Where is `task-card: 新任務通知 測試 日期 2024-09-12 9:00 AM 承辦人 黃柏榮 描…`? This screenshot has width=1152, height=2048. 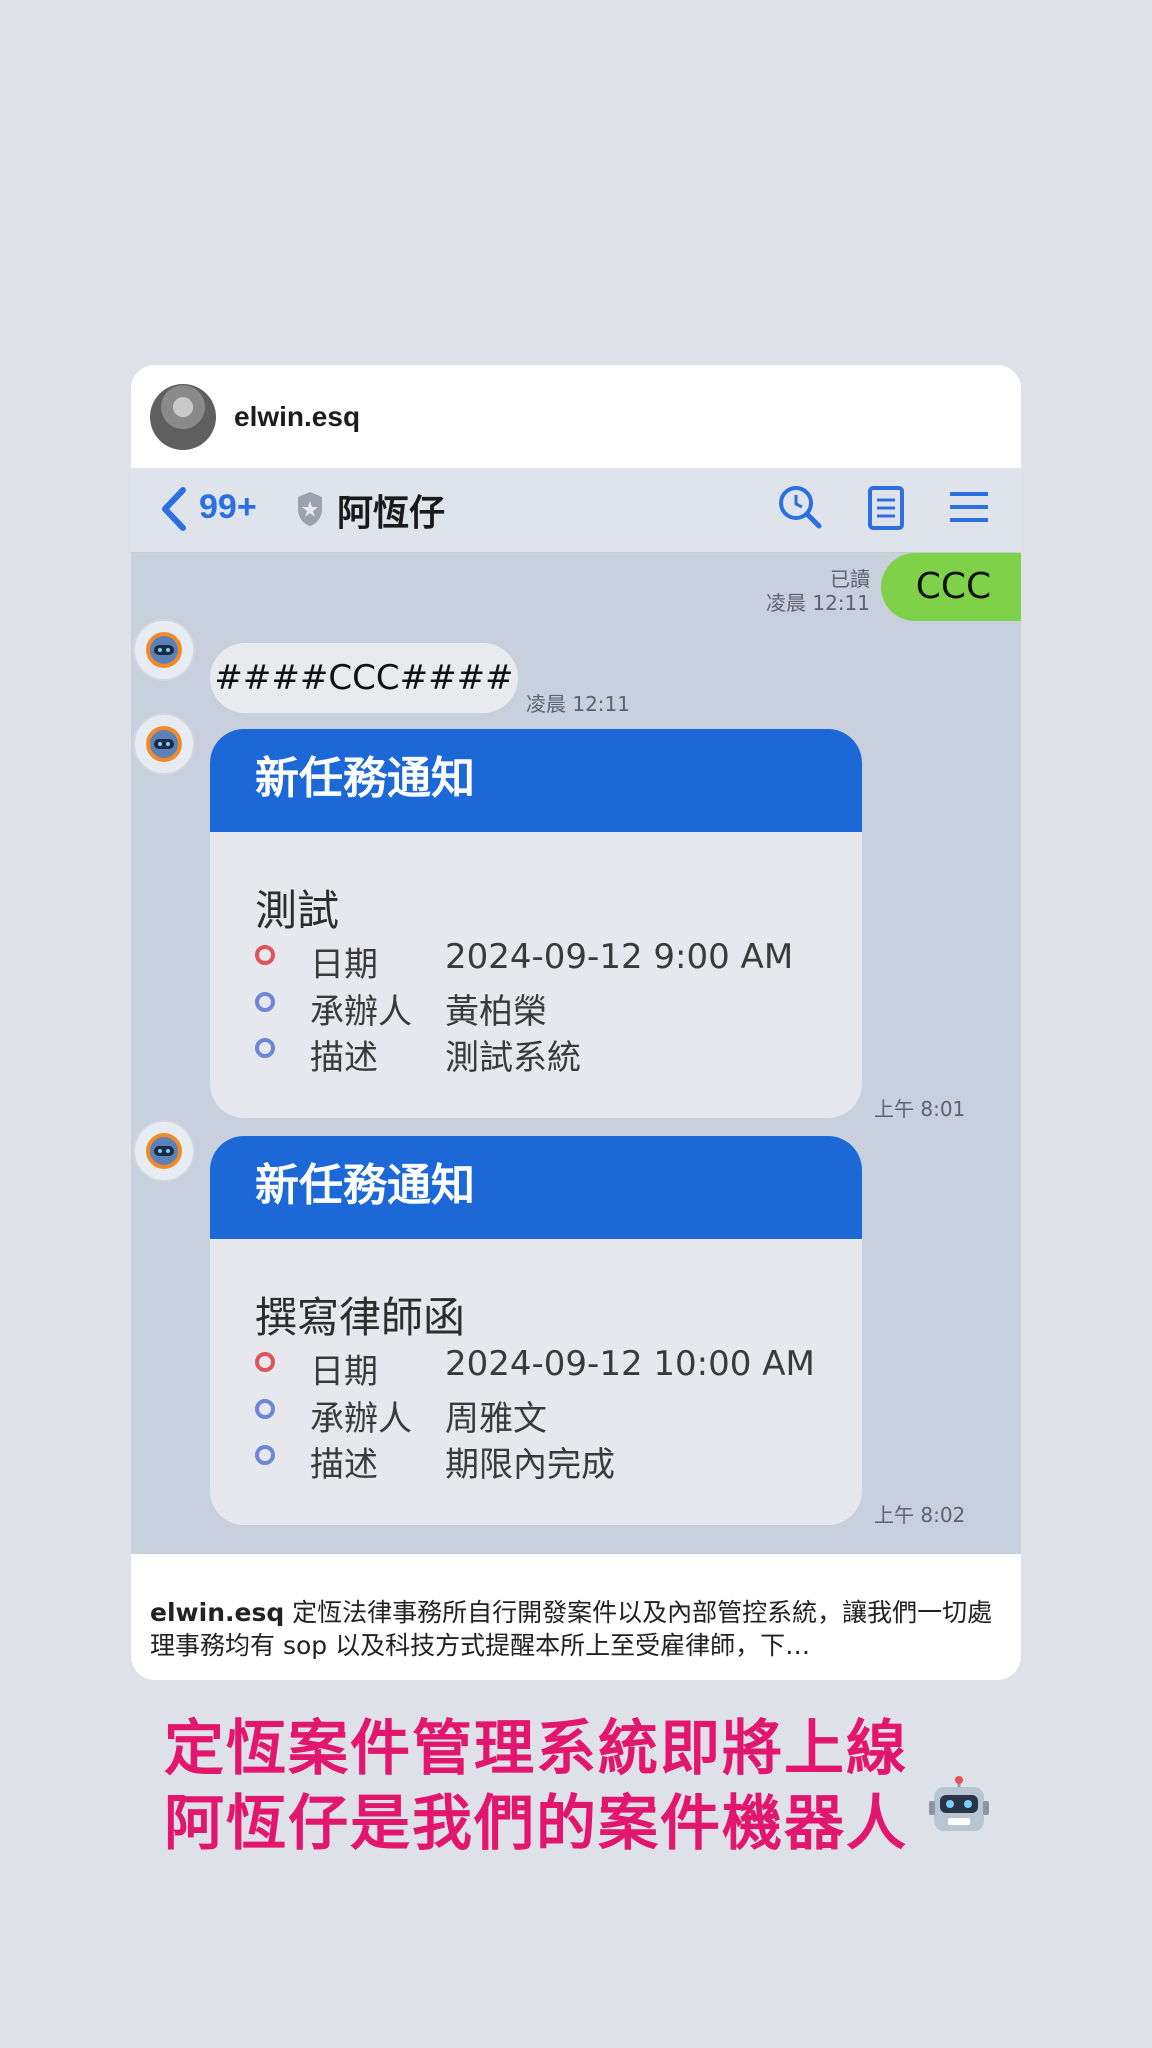 task-card: 新任務通知 測試 日期 2024-09-12 9:00 AM 承辦人 黃柏榮 描… is located at coordinates (536, 923).